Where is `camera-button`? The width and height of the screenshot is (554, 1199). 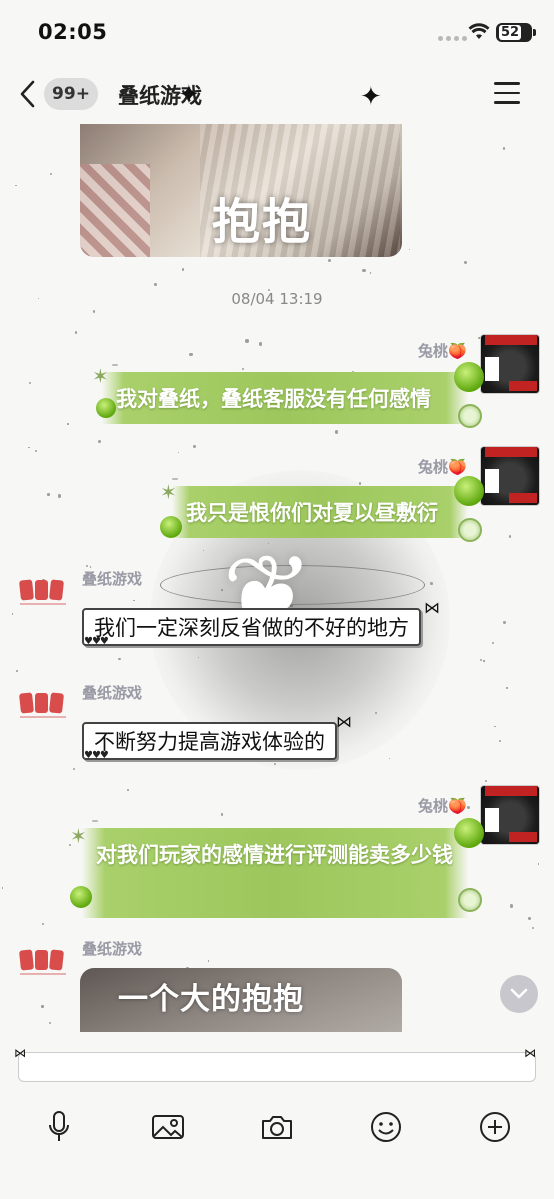 camera-button is located at coordinates (277, 1127).